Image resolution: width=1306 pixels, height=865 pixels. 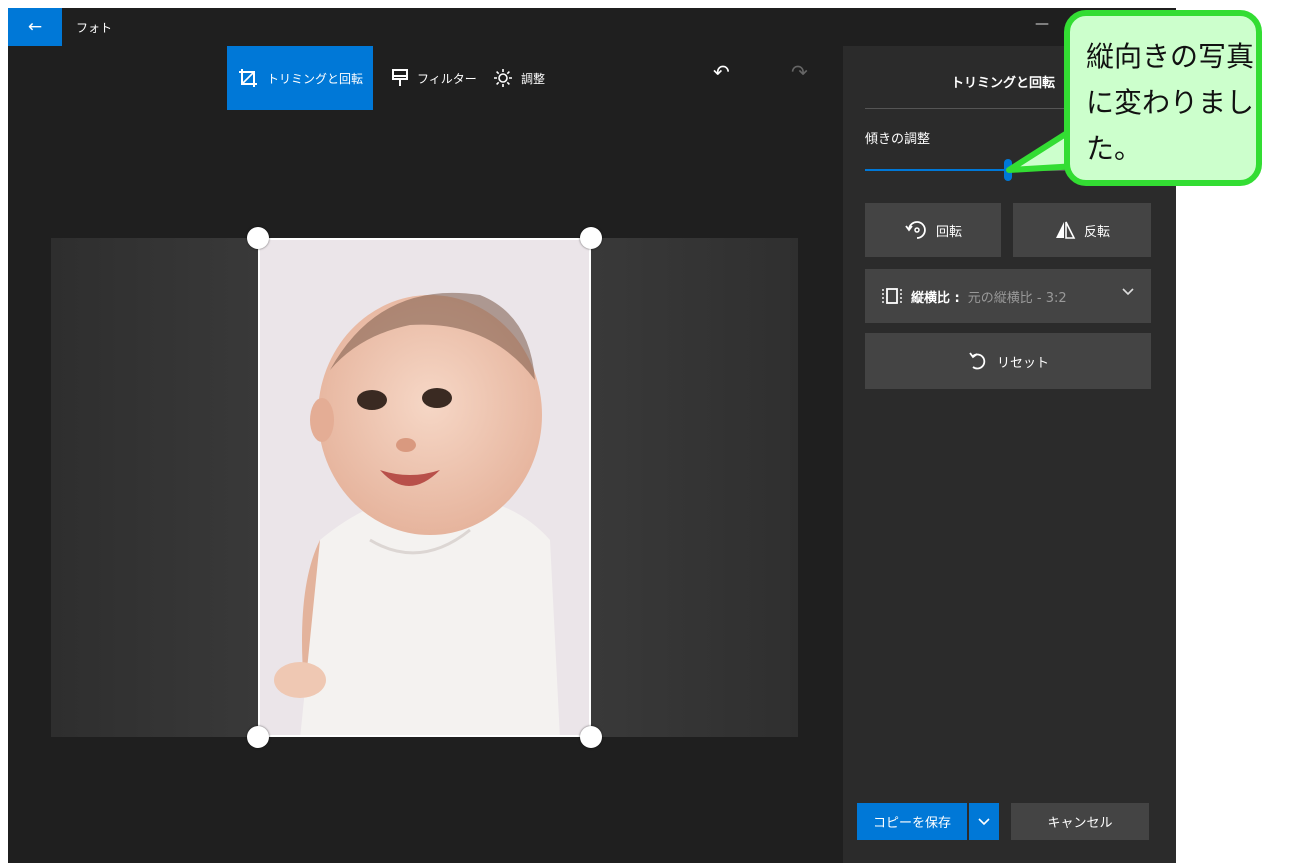 What do you see at coordinates (892, 296) in the screenshot?
I see `aspect-ratio-icon` at bounding box center [892, 296].